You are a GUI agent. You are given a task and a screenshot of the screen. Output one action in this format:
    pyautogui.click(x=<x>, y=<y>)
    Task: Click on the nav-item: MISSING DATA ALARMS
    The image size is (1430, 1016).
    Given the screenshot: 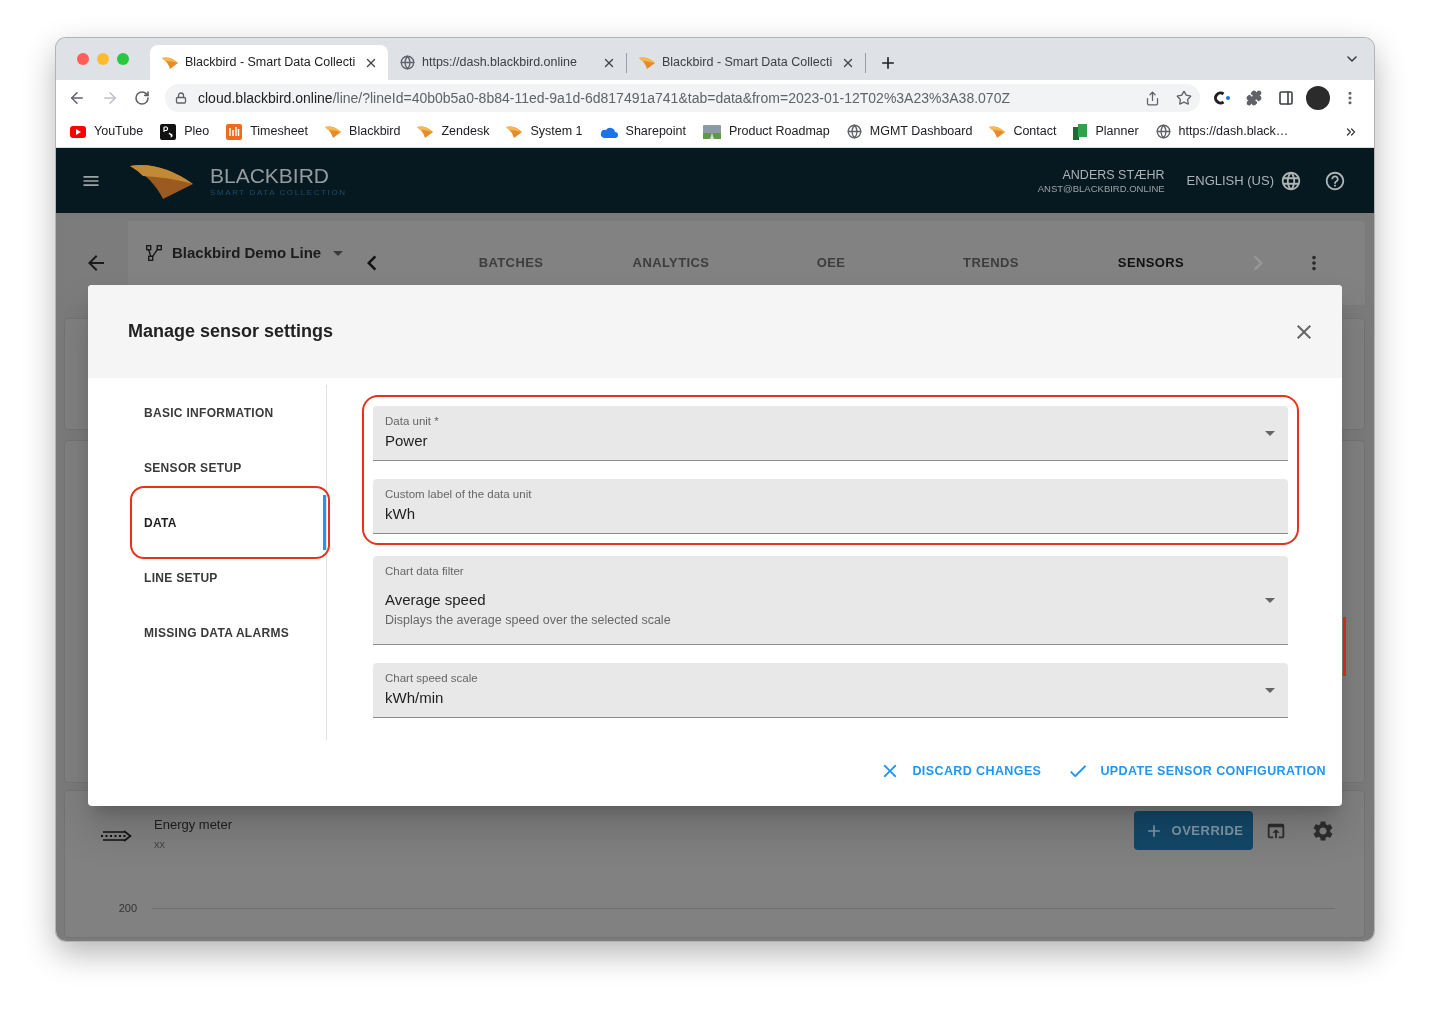 What is the action you would take?
    pyautogui.click(x=207, y=632)
    